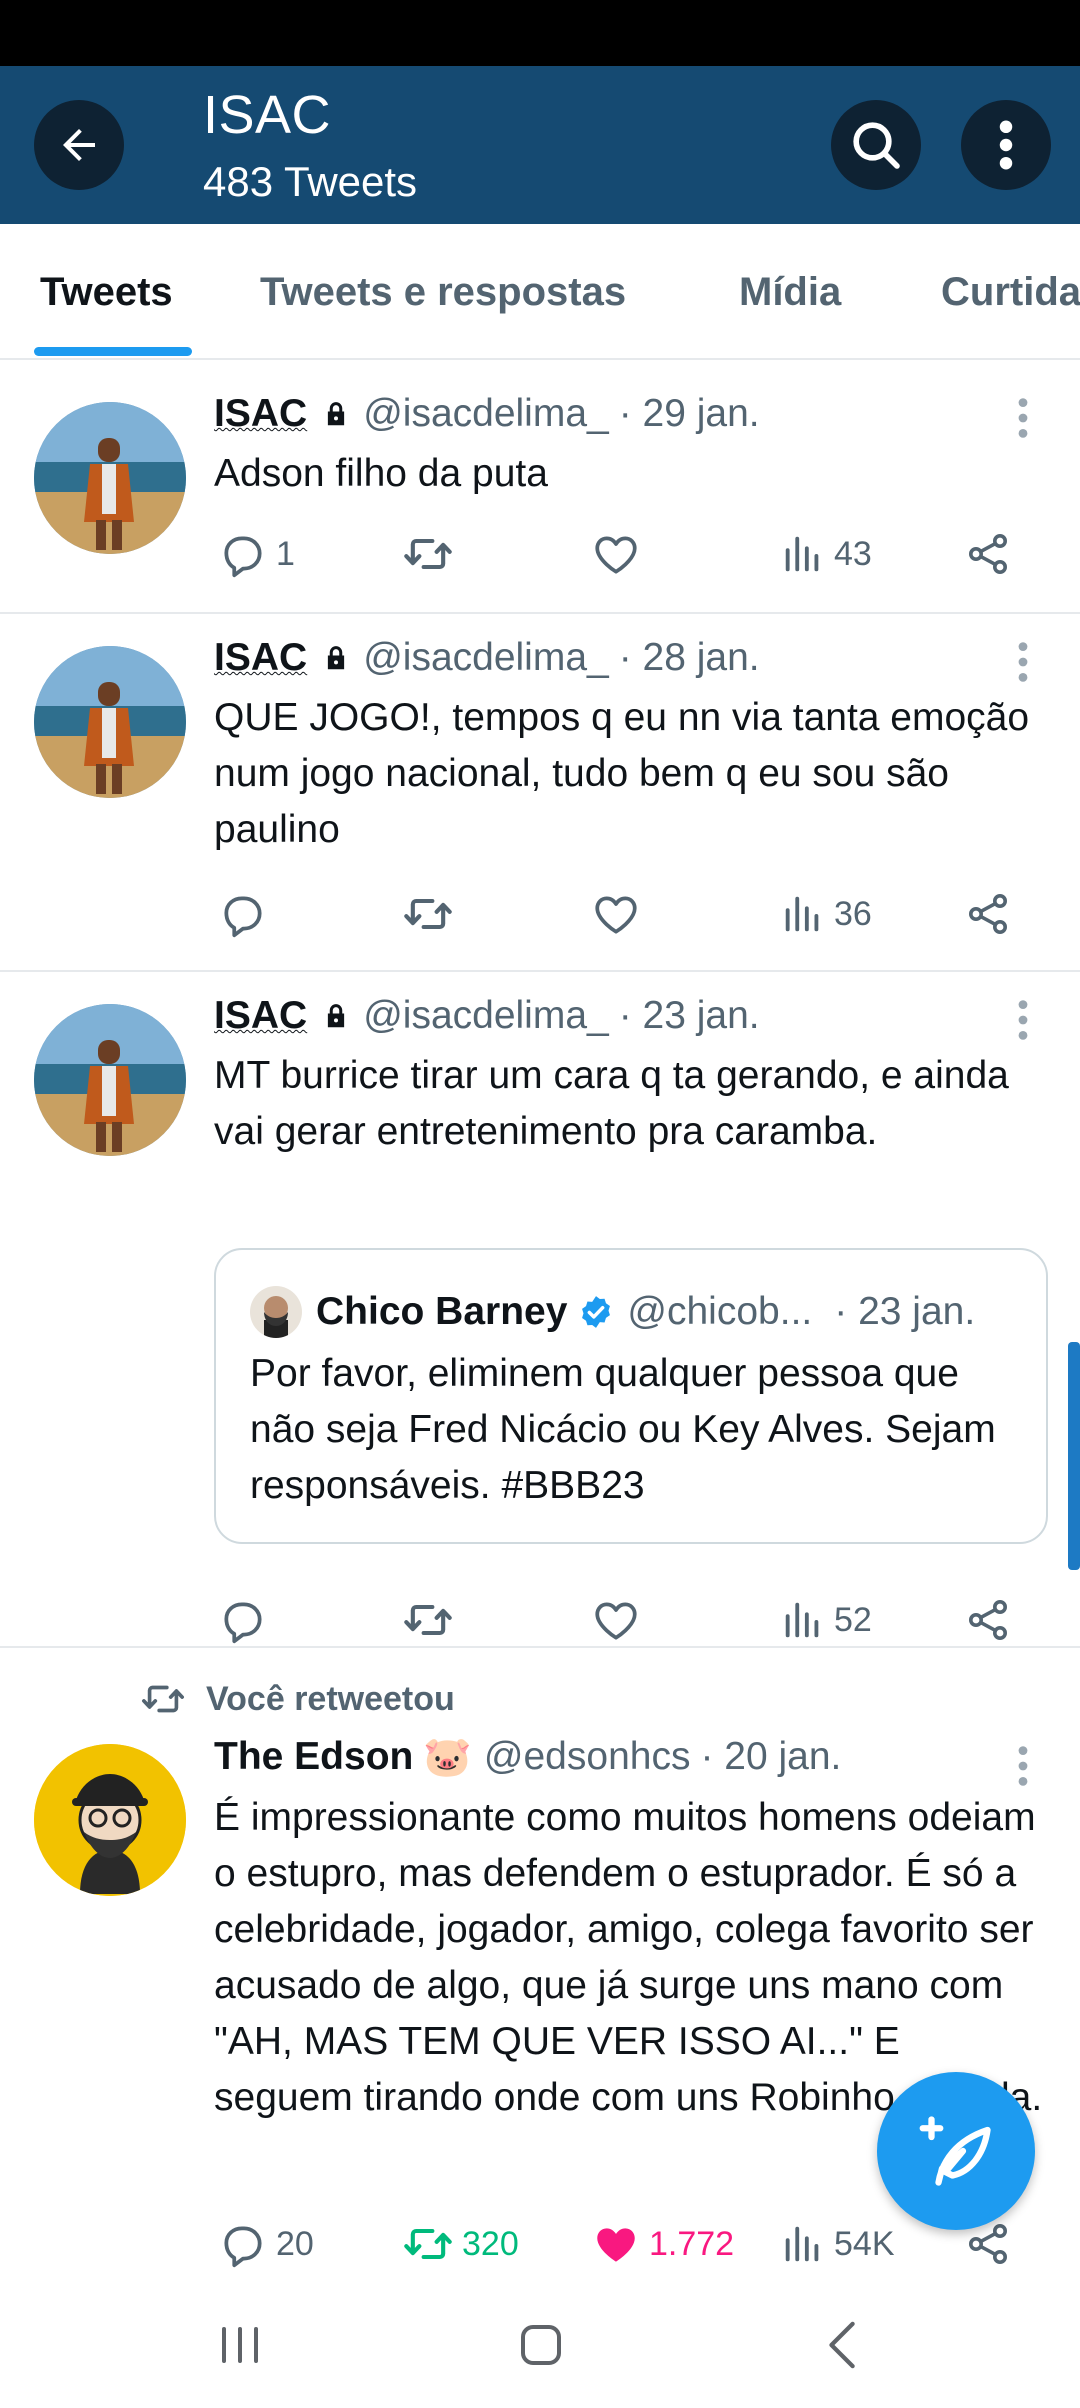 This screenshot has height=2408, width=1080. Describe the element at coordinates (540, 145) in the screenshot. I see `app-header: ISAC 483 Tweets` at that location.